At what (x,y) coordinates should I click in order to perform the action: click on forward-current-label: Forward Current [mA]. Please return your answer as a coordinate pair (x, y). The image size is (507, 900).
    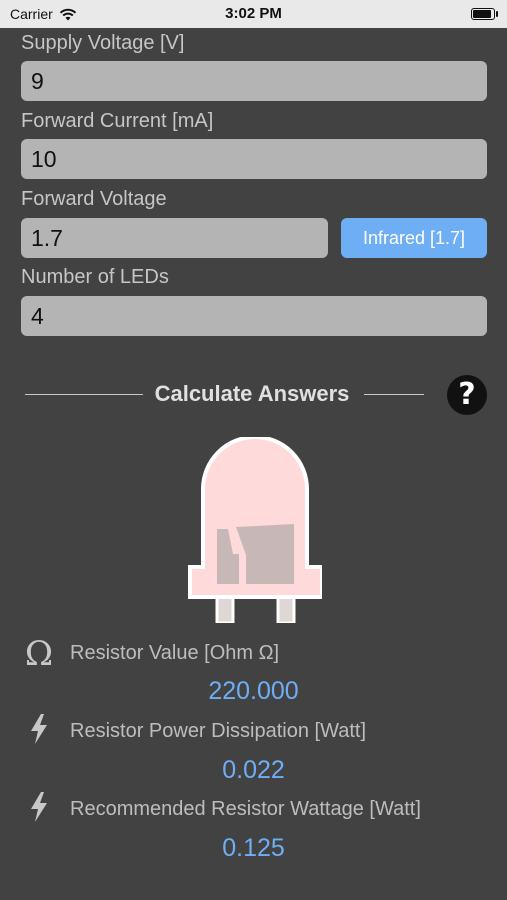
    Looking at the image, I should click on (117, 121).